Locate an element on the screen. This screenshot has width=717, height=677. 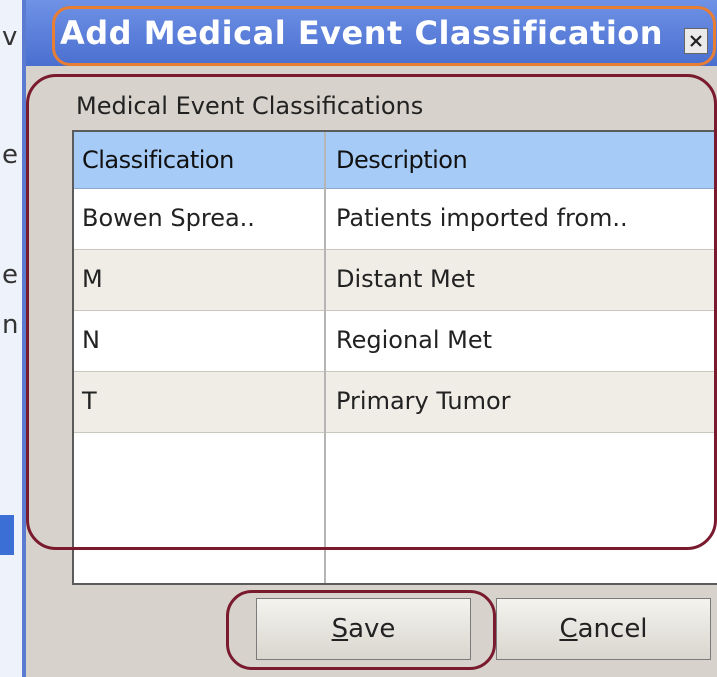
close-button is located at coordinates (696, 41).